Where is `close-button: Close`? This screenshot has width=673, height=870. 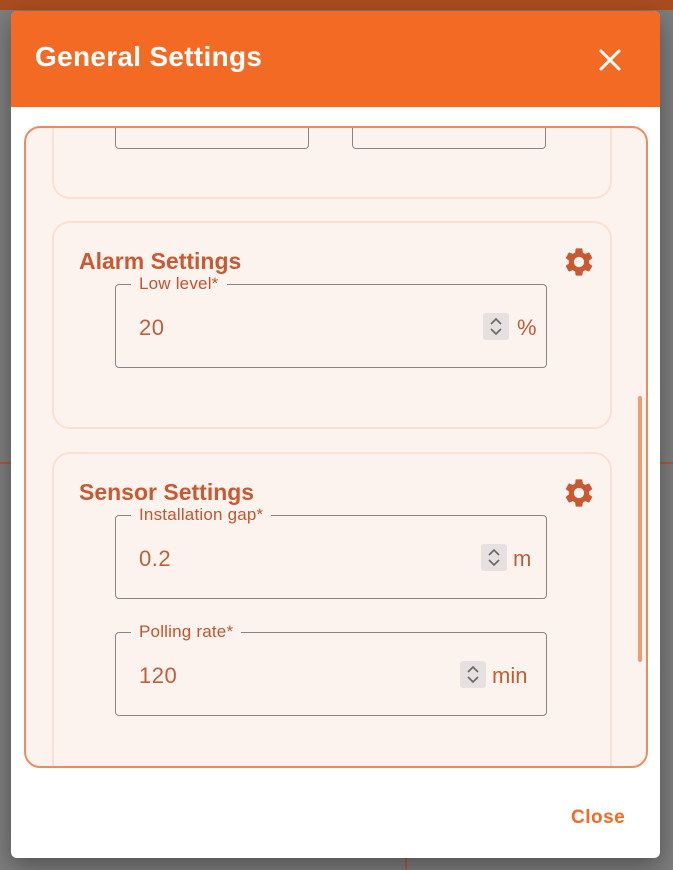 close-button: Close is located at coordinates (598, 818).